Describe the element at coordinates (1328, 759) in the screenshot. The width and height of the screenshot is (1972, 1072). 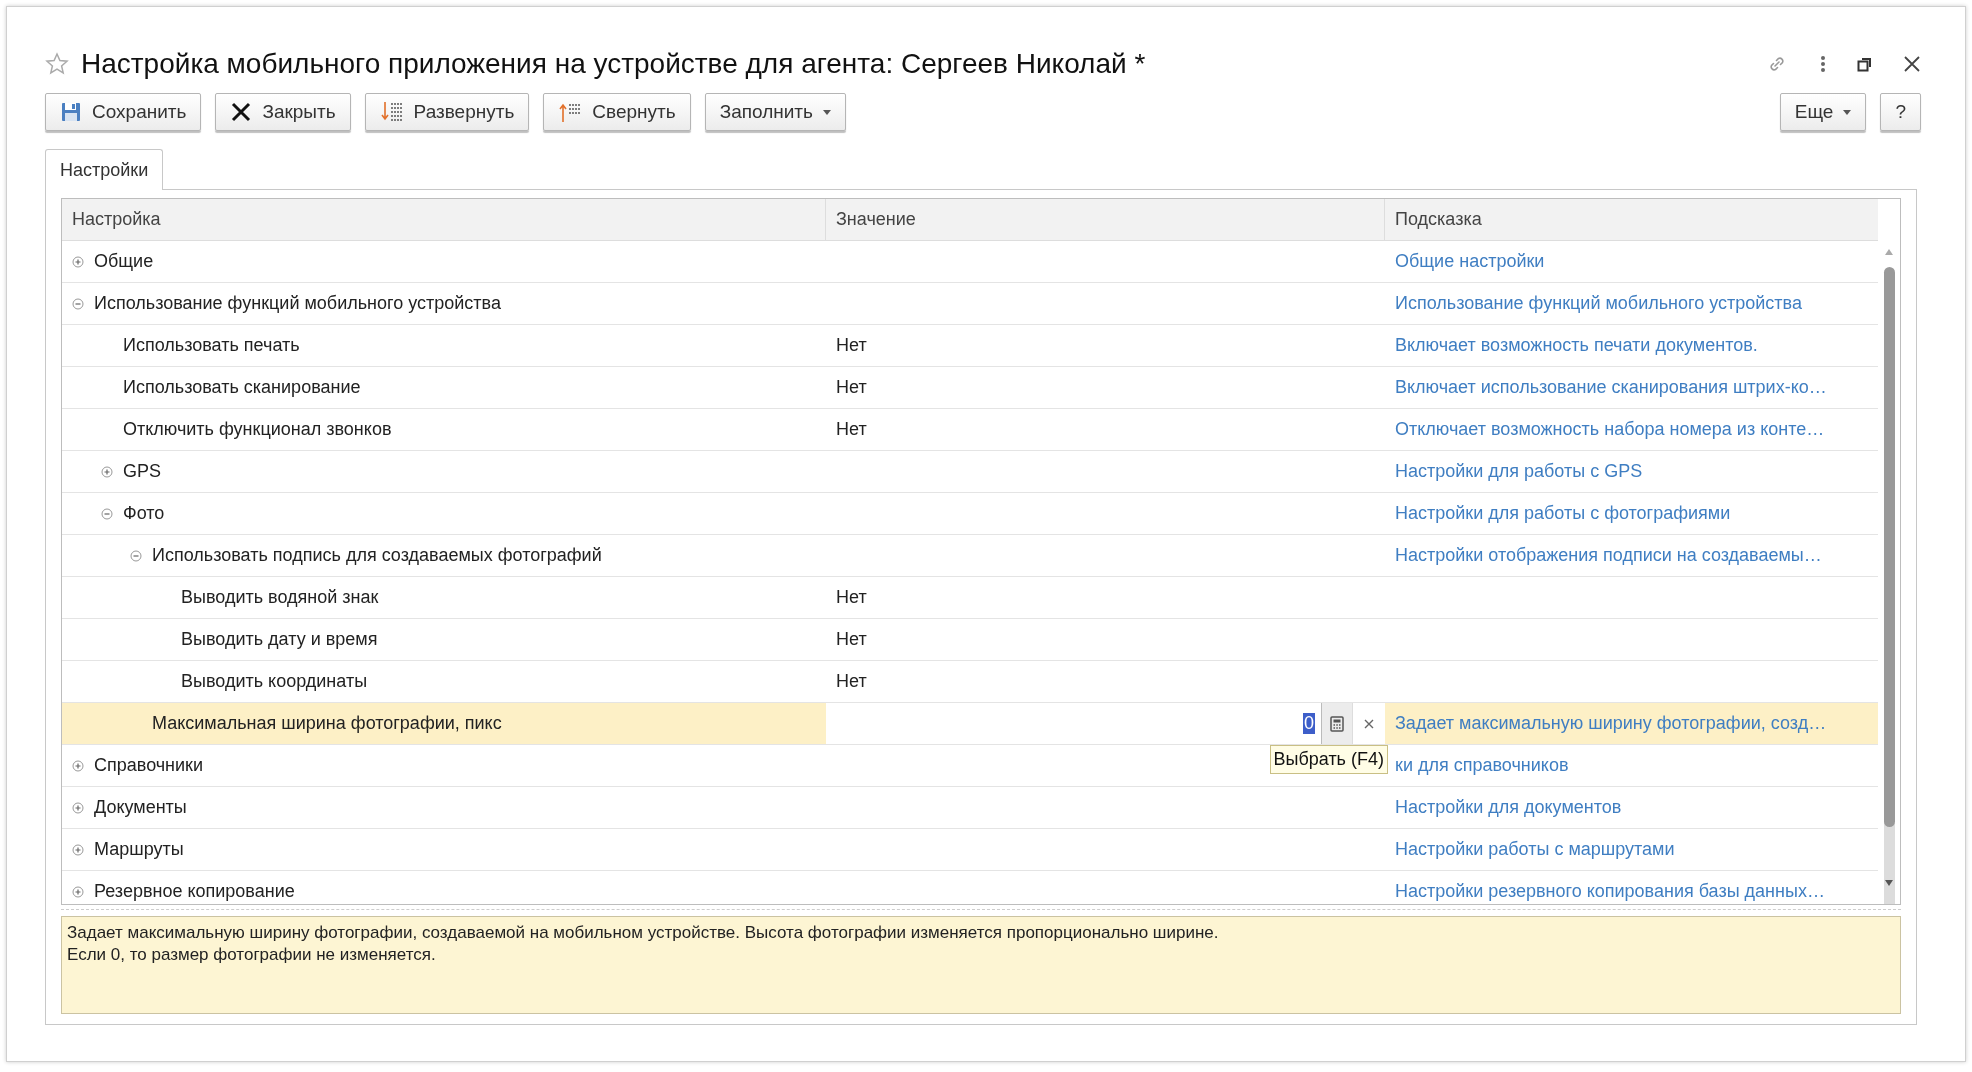
I see `tooltip: Выбрать (F4)` at that location.